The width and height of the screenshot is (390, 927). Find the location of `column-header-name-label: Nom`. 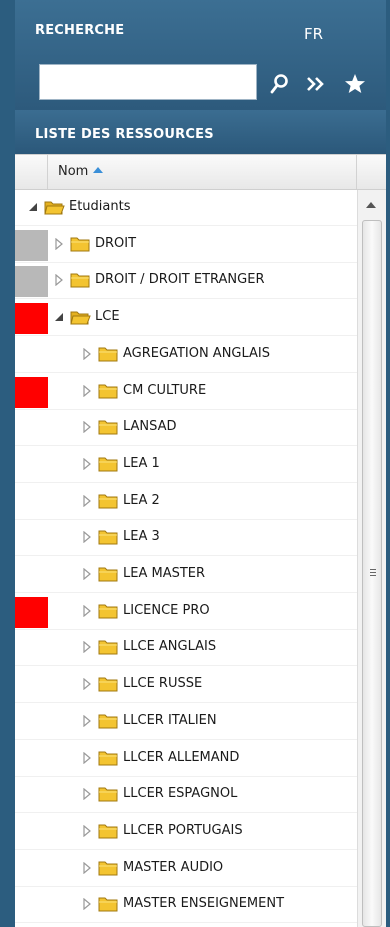

column-header-name-label: Nom is located at coordinates (73, 171).